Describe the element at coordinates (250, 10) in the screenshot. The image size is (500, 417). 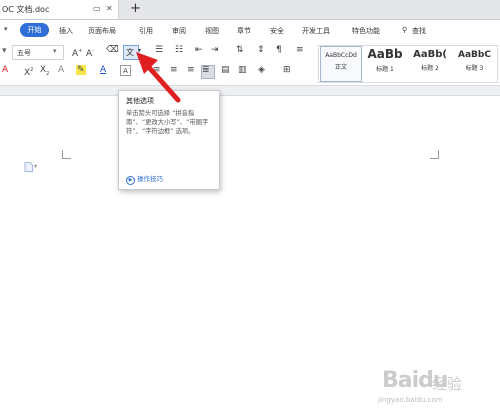
I see `tab-strip: OC 文档.doc ▭ ✕ +` at that location.